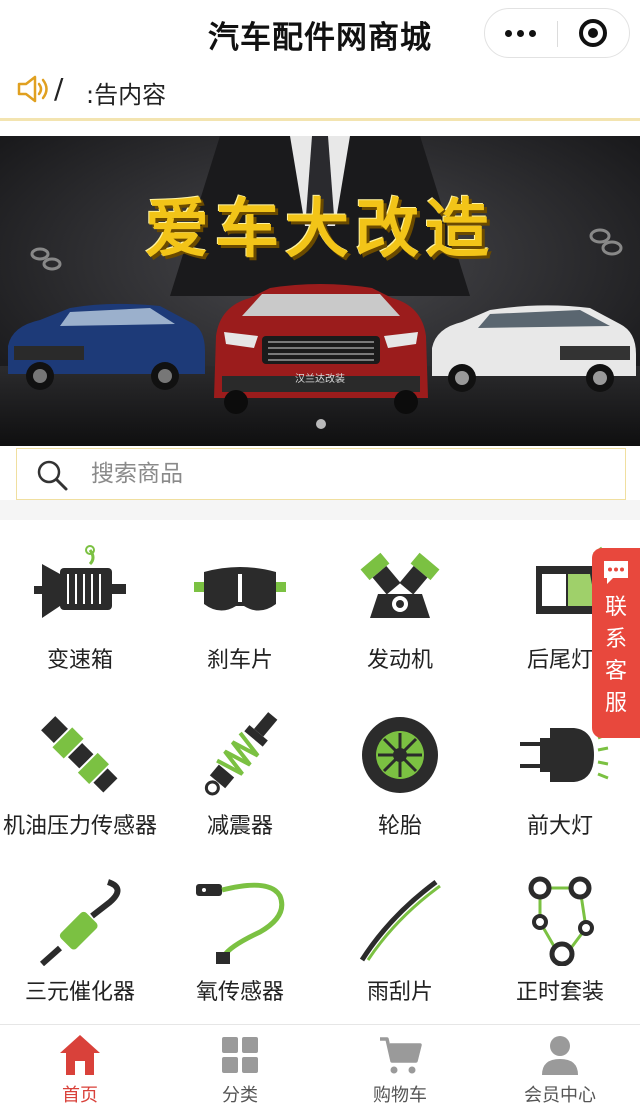  Describe the element at coordinates (559, 826) in the screenshot. I see `category-label: 前大灯` at that location.